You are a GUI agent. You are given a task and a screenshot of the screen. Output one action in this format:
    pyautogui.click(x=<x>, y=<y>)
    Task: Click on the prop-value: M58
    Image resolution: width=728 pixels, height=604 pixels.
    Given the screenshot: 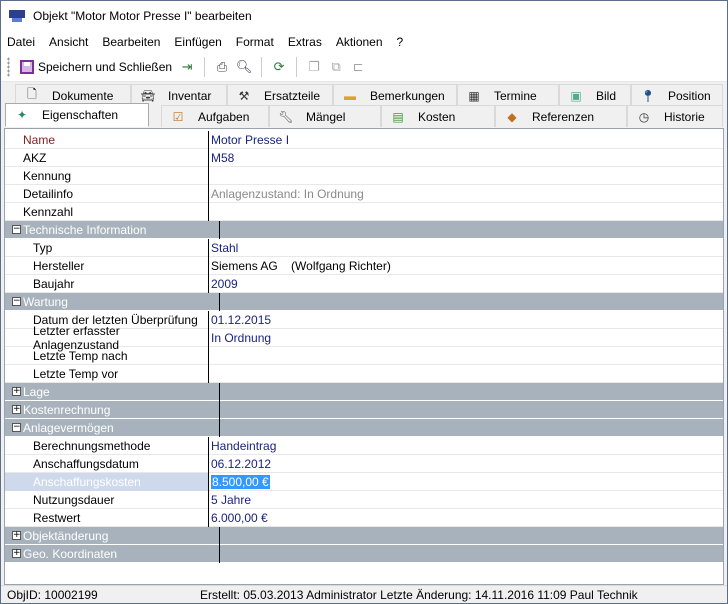 What is the action you would take?
    pyautogui.click(x=466, y=158)
    